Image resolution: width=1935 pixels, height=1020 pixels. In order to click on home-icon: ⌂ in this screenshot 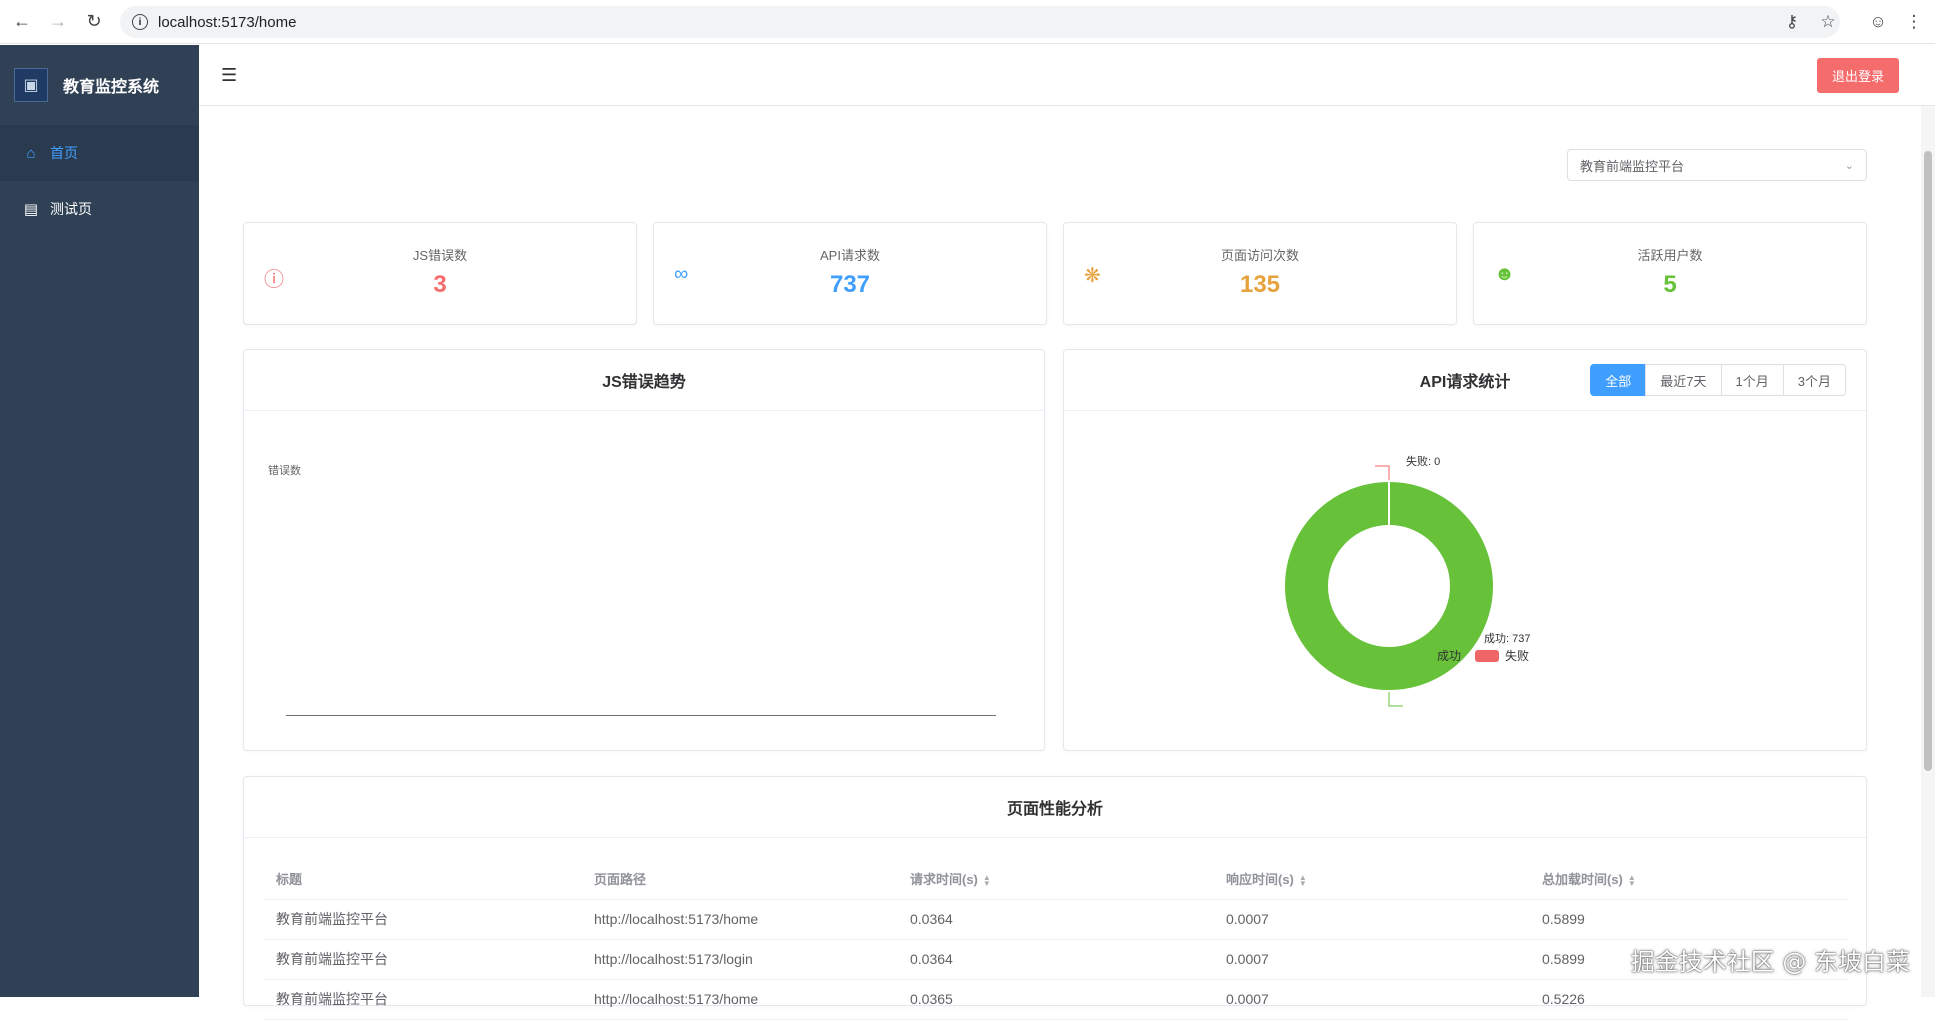, I will do `click(31, 153)`.